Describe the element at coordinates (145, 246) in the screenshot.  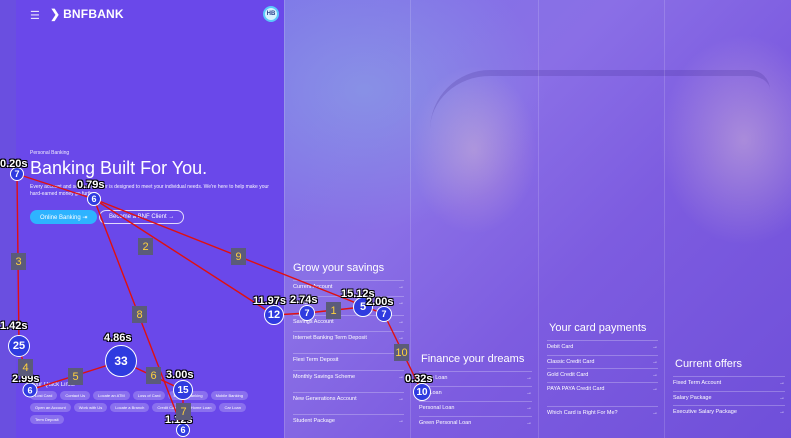
I see `saccade-number: 2` at that location.